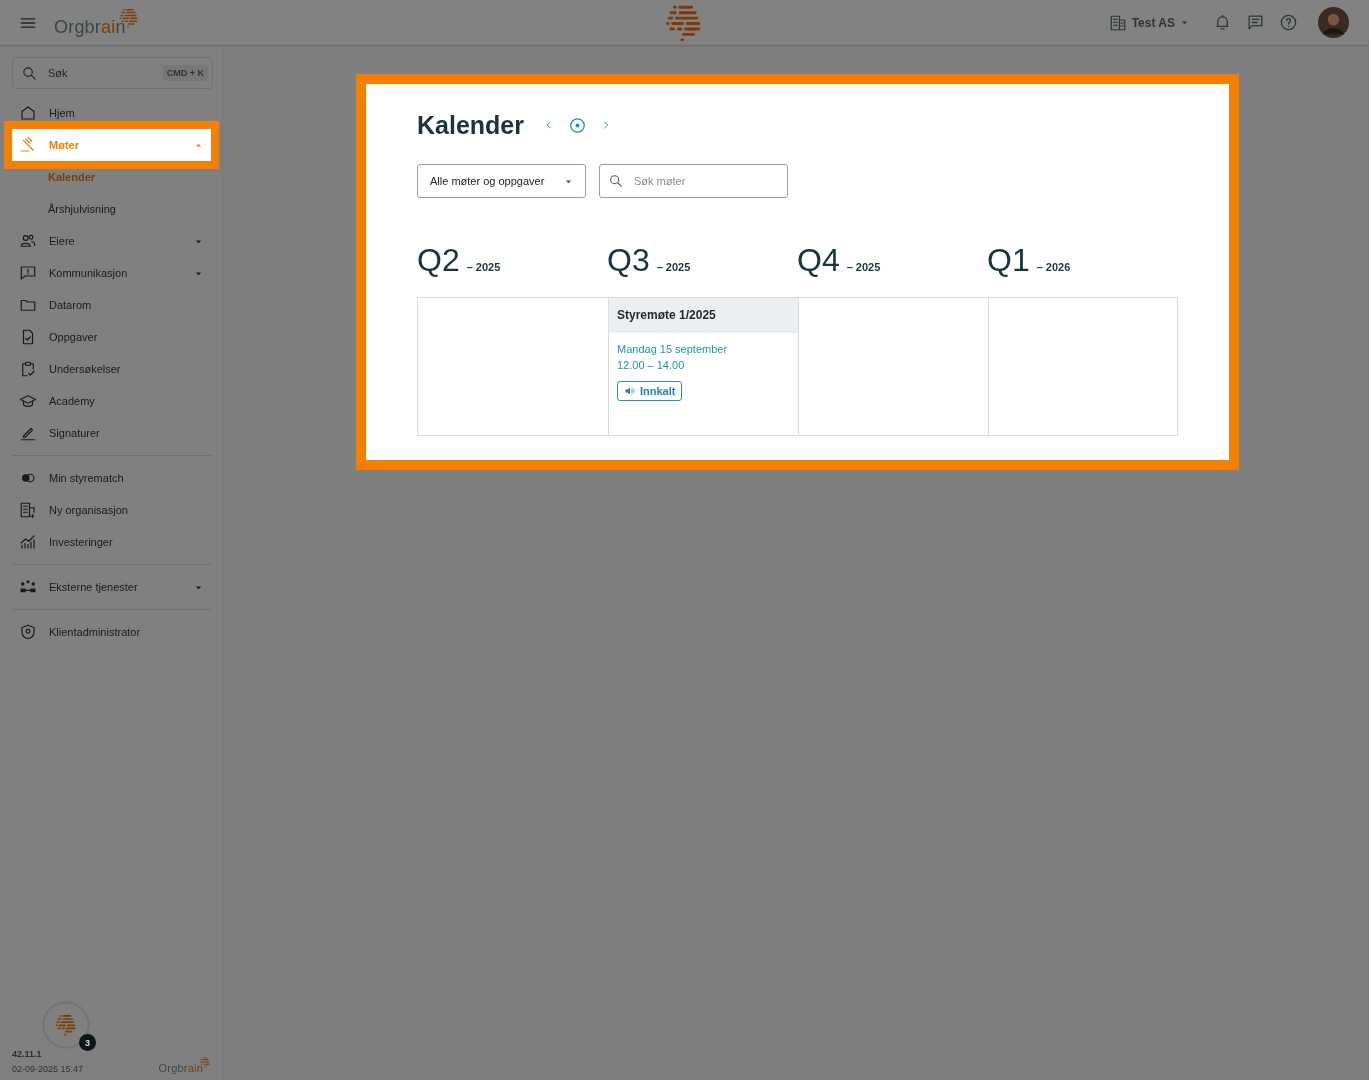  I want to click on nav-item: Investeringer, so click(111, 542).